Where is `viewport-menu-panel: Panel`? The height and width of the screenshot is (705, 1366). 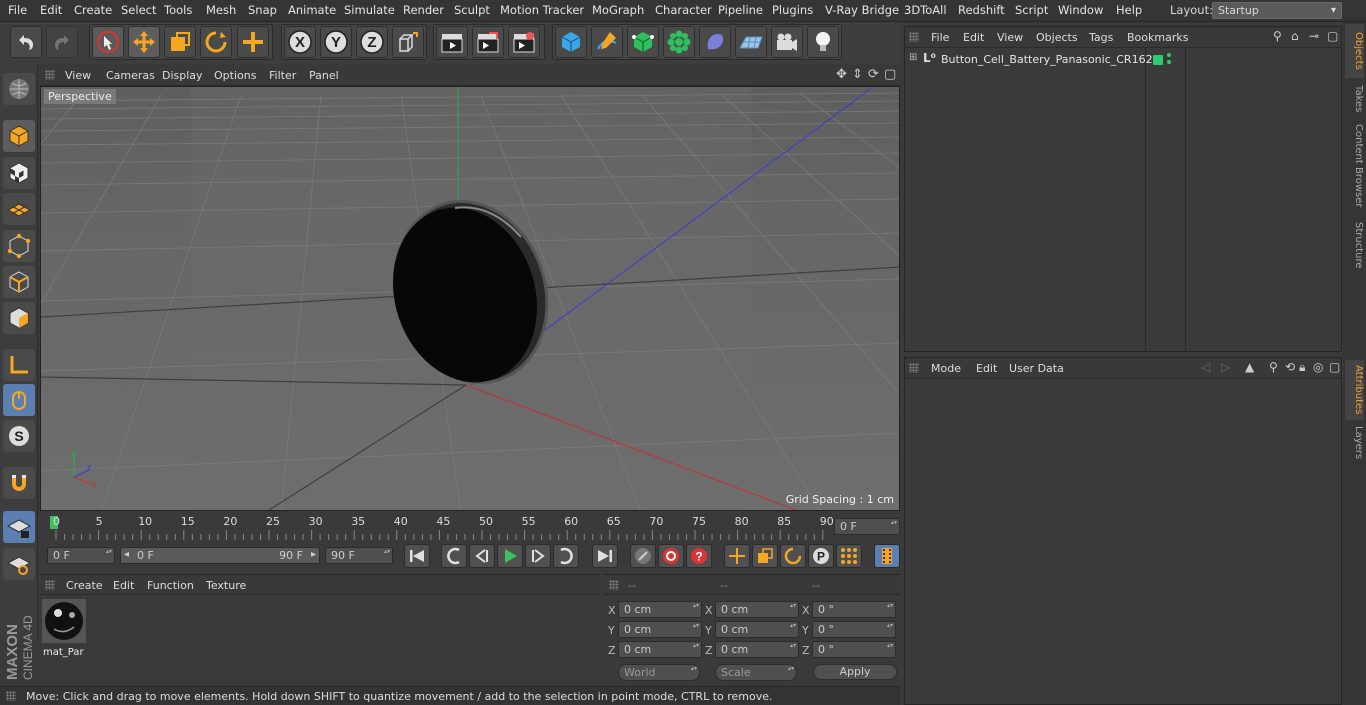
viewport-menu-panel: Panel is located at coordinates (324, 75).